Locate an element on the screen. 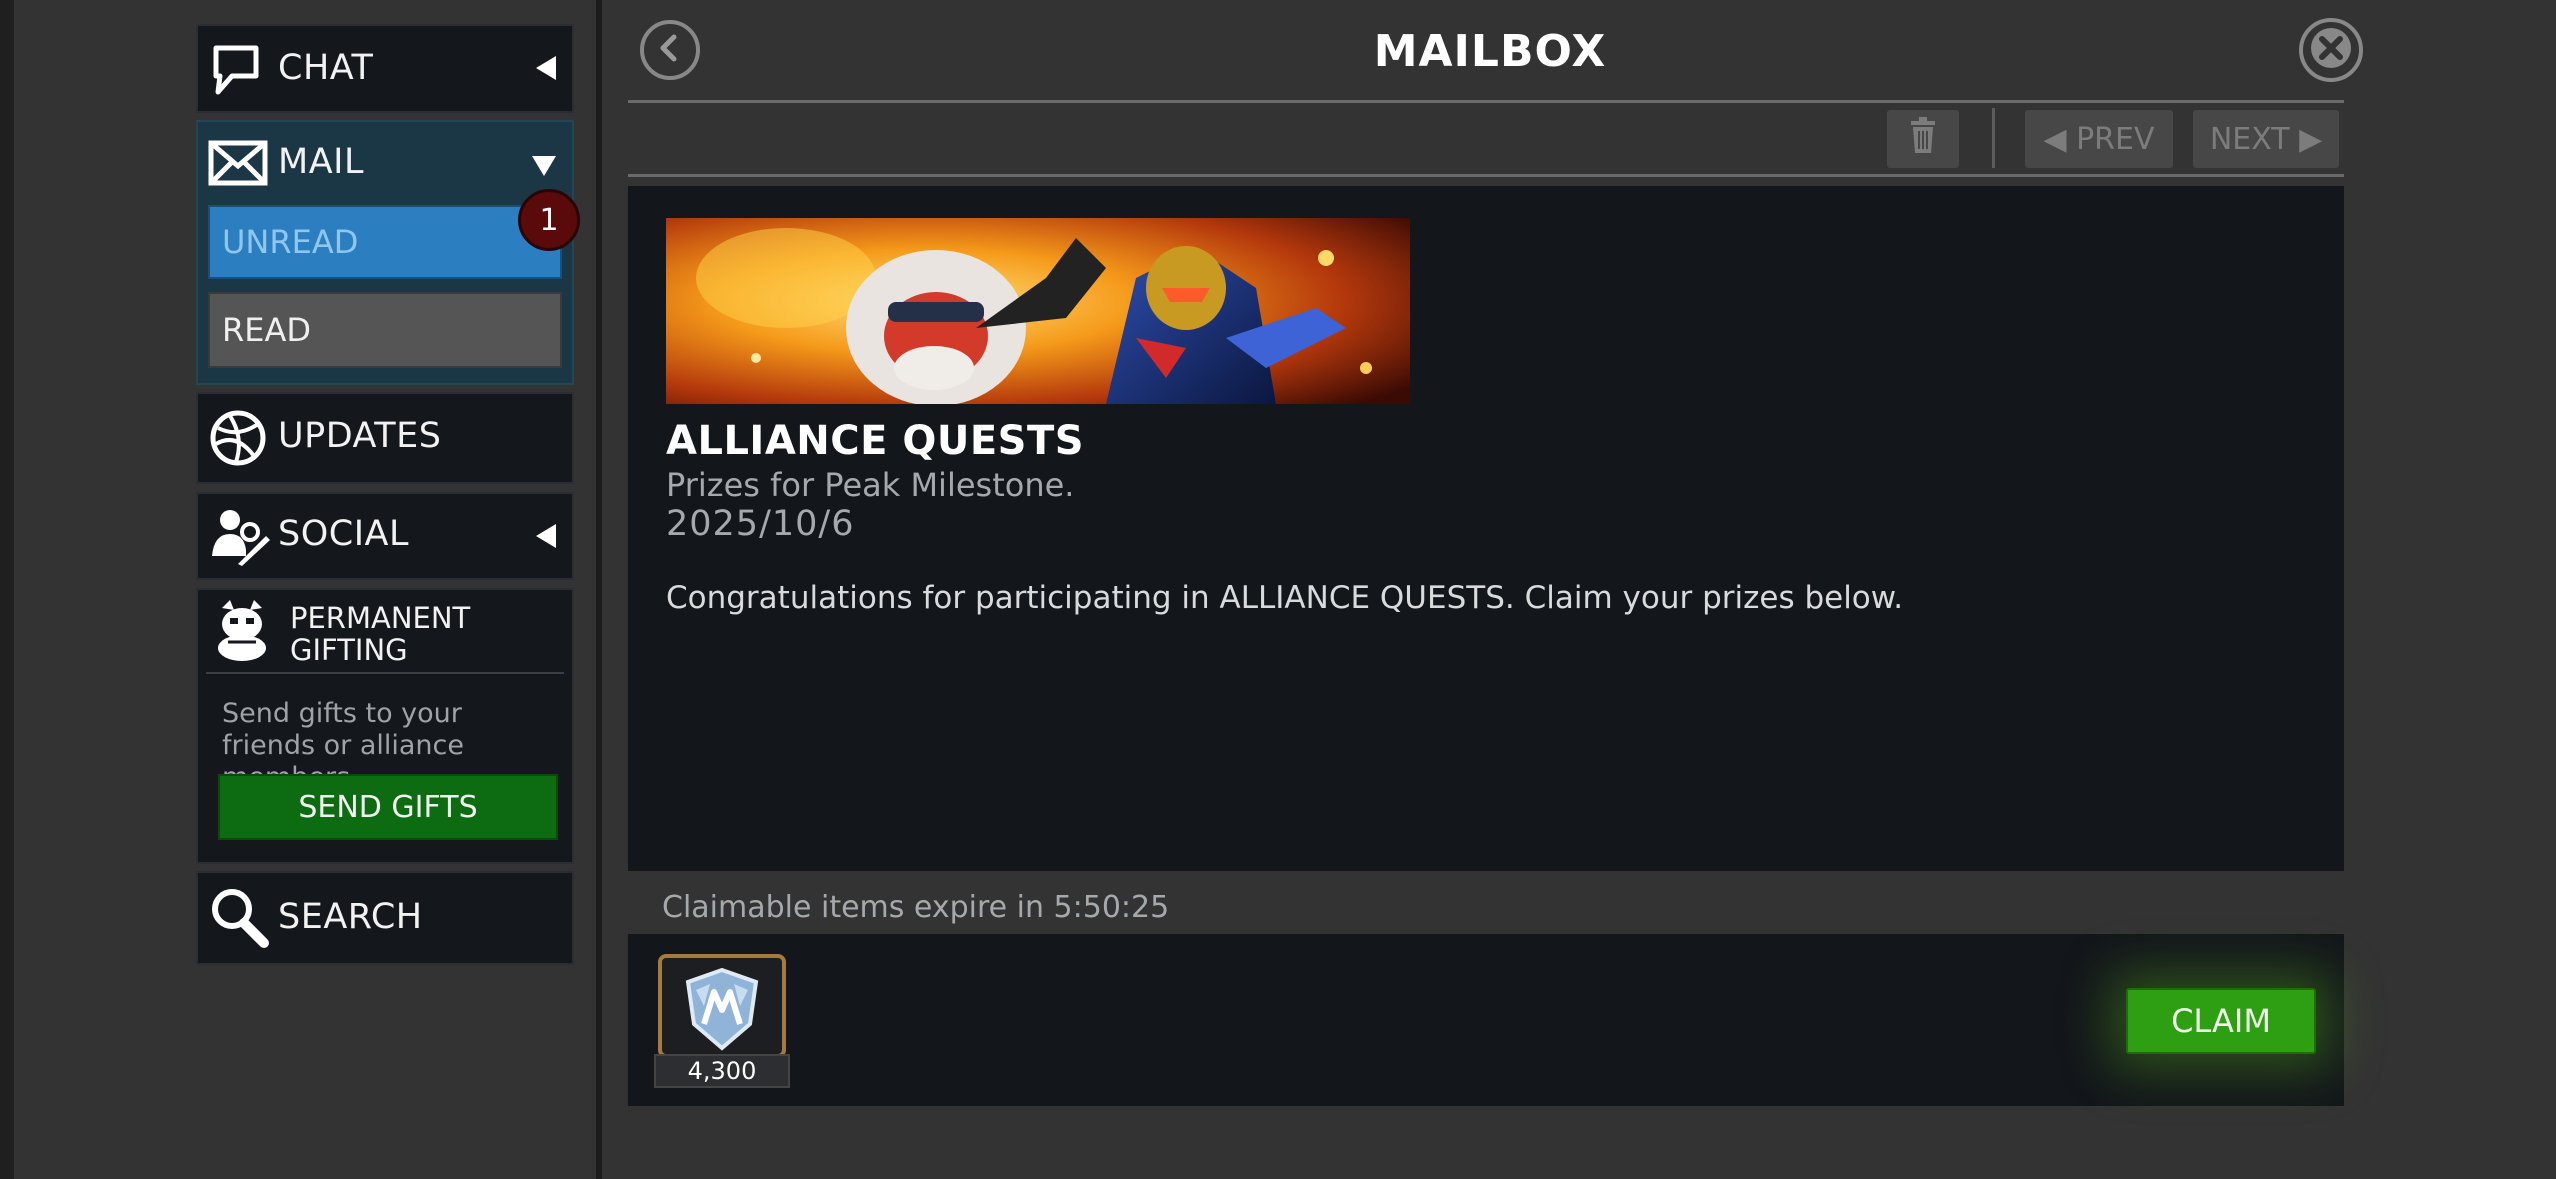  users-icon is located at coordinates (239, 539).